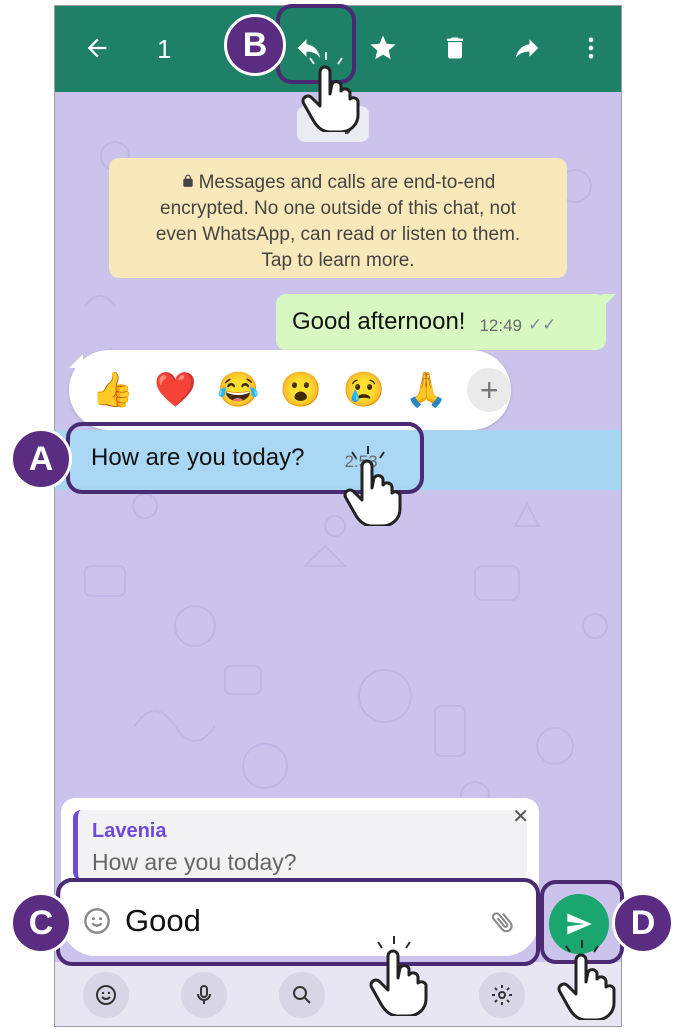  I want to click on reply-sender-name: Lavenia, so click(129, 831).